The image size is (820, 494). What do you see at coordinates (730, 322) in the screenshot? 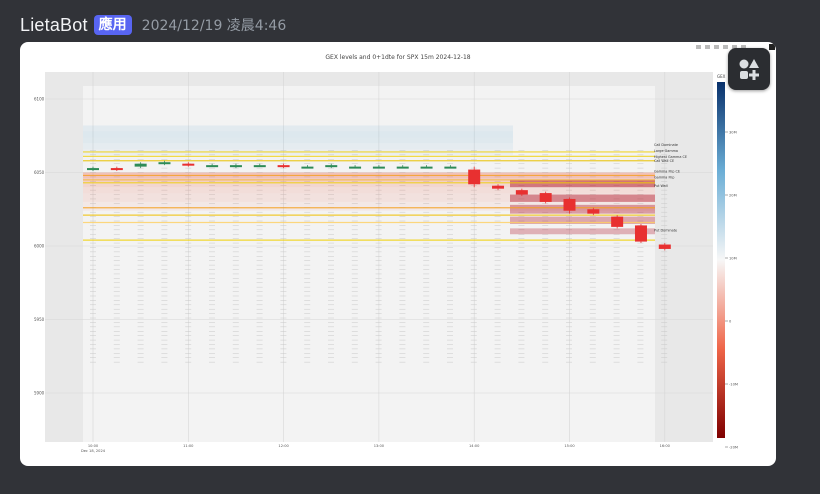
I see `colorbar-tick-label: 0` at bounding box center [730, 322].